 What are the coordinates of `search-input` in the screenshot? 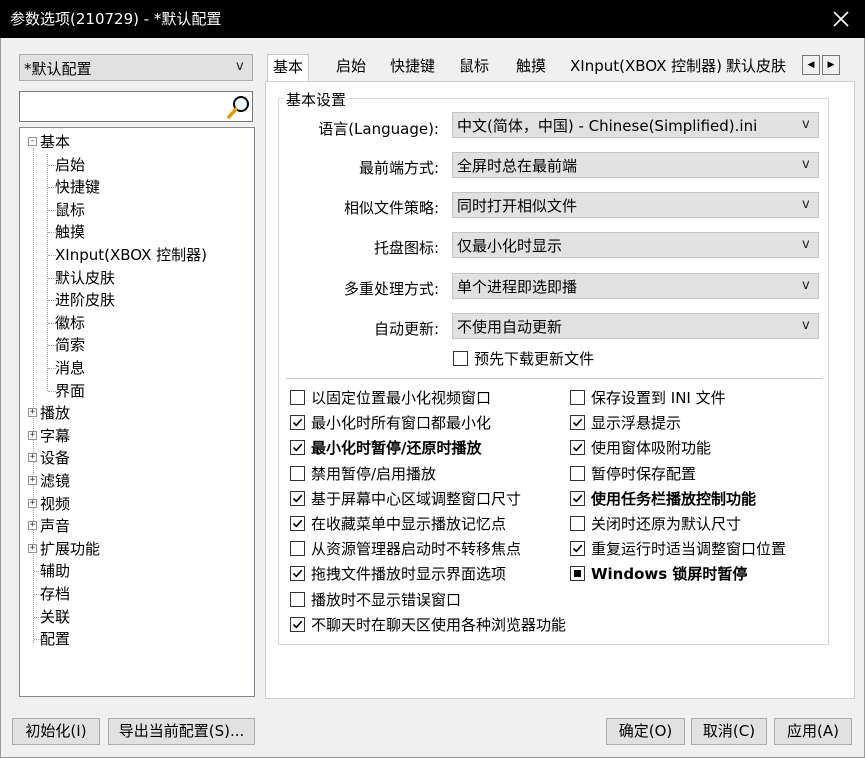 It's located at (120, 106).